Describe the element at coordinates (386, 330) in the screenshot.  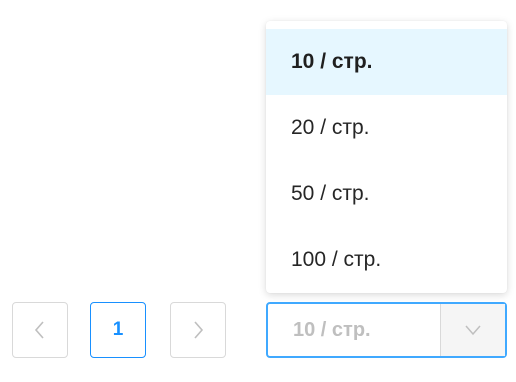
I see `page-size-select: 10 / стр.` at that location.